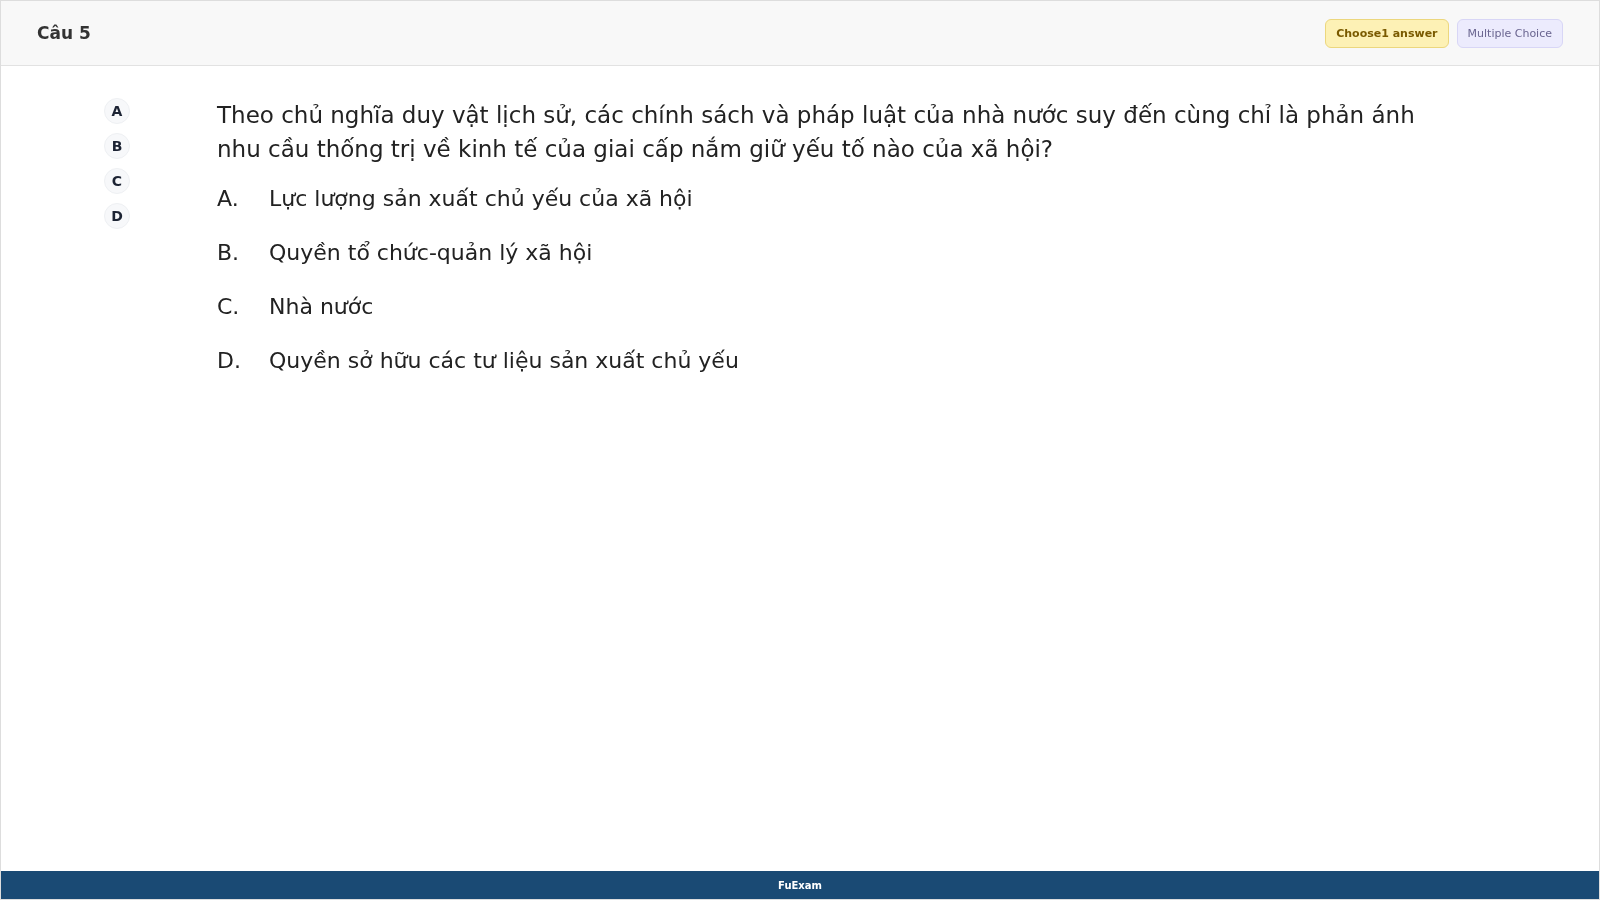 The image size is (1600, 900). Describe the element at coordinates (504, 360) in the screenshot. I see `option-text: Quyền sở hữu các tư liệu sản xuất chủ yếu` at that location.